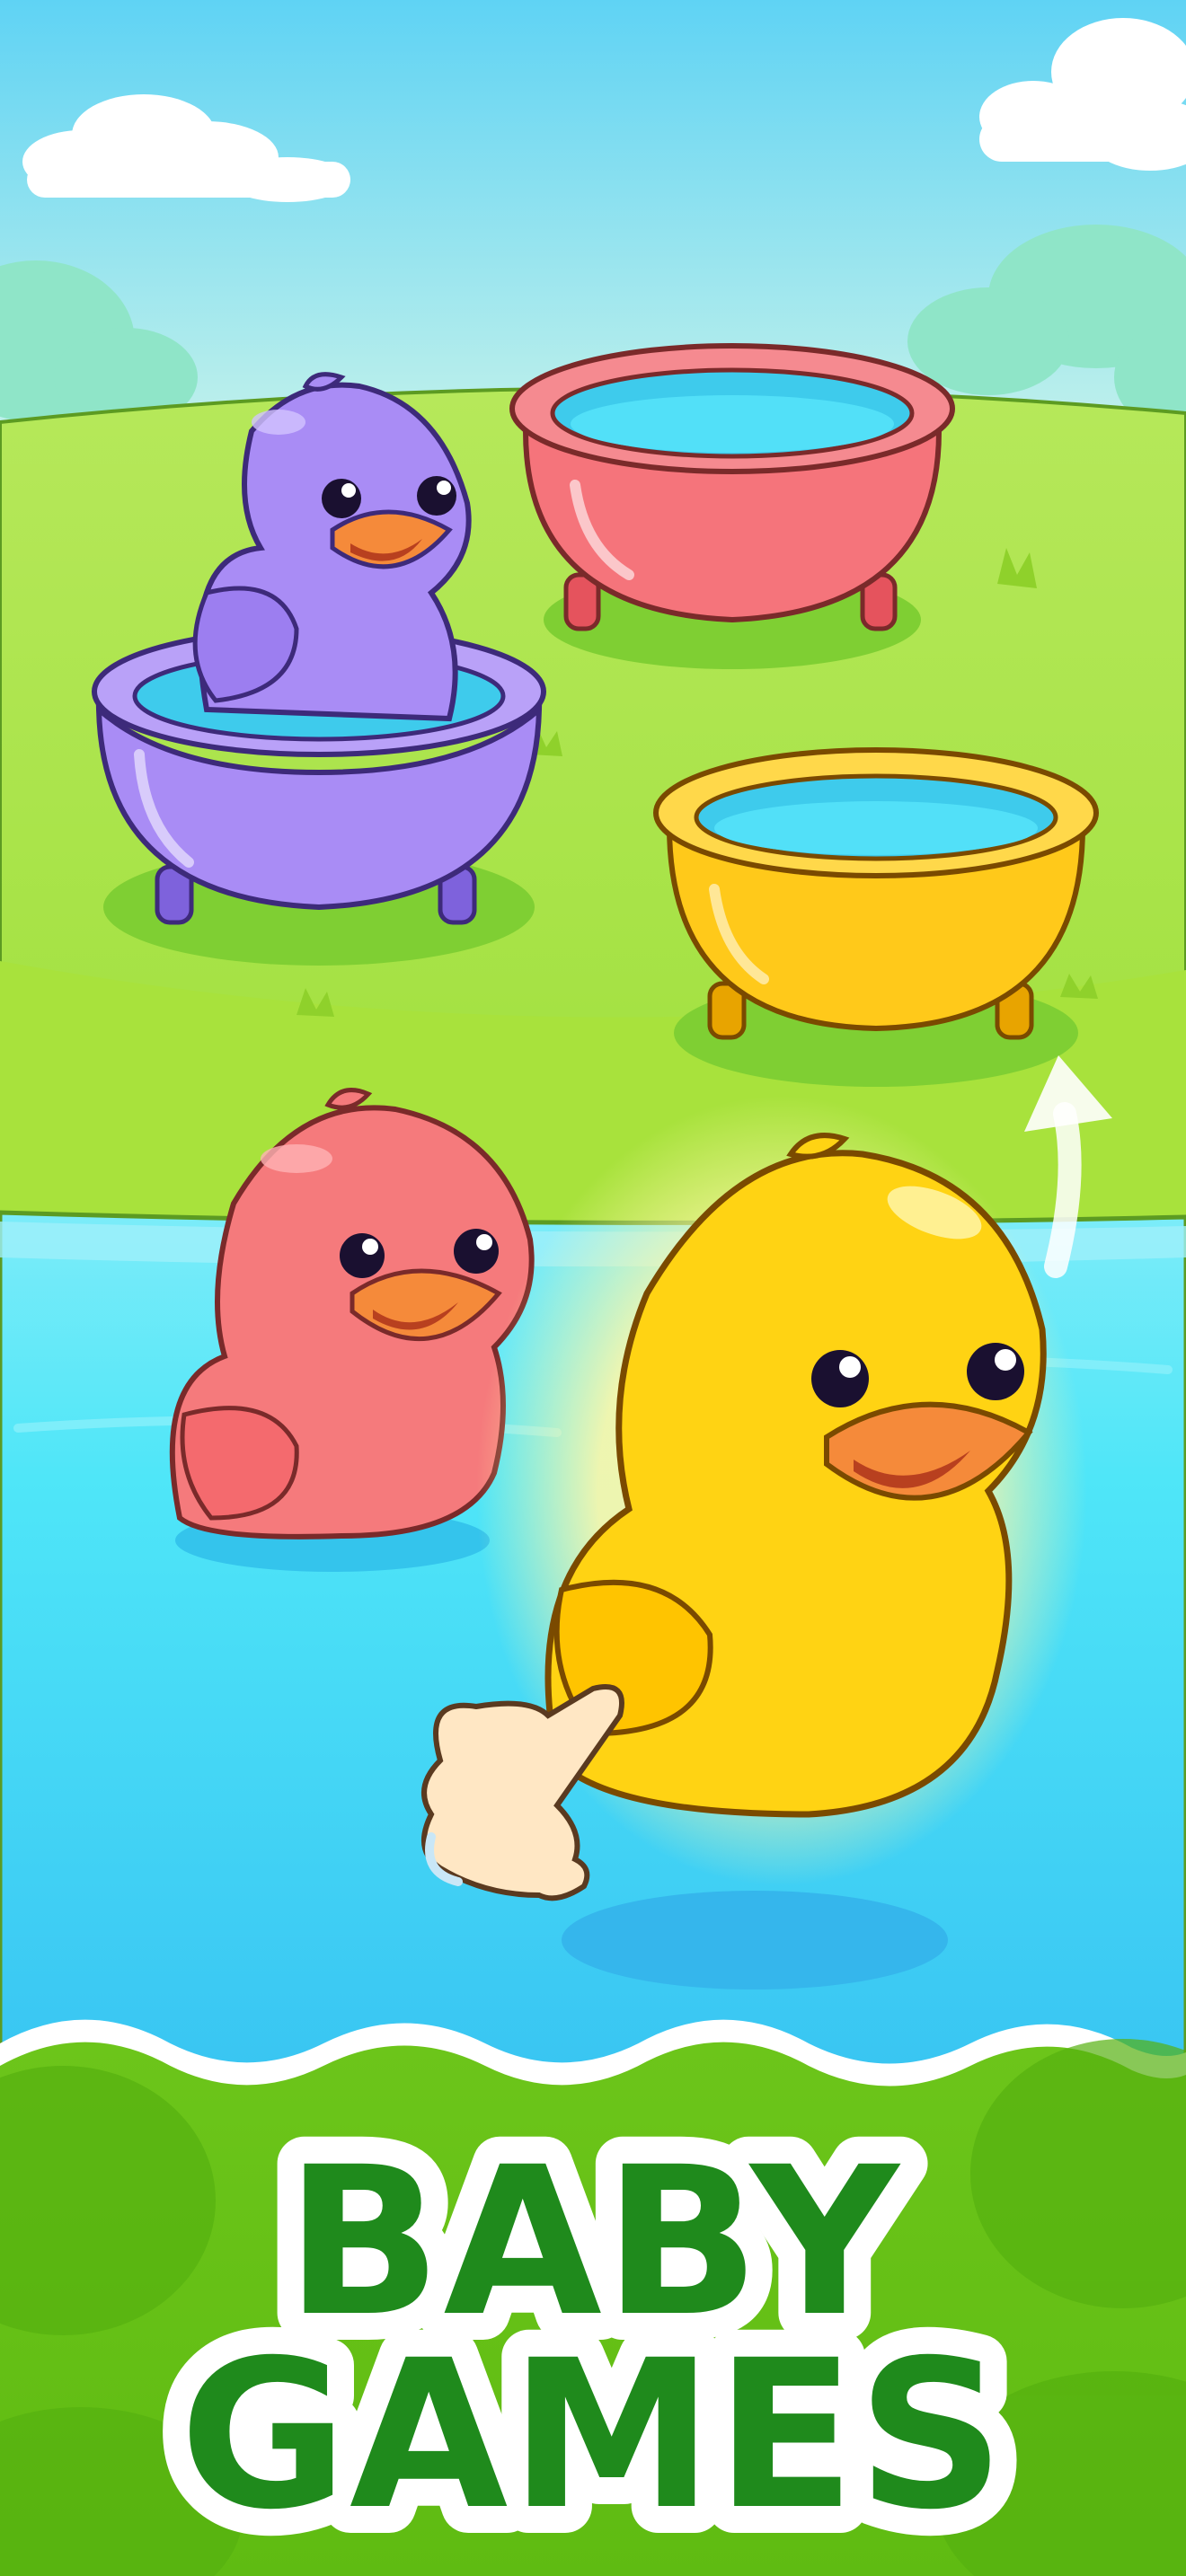  Describe the element at coordinates (732, 487) in the screenshot. I see `pink-tub` at that location.